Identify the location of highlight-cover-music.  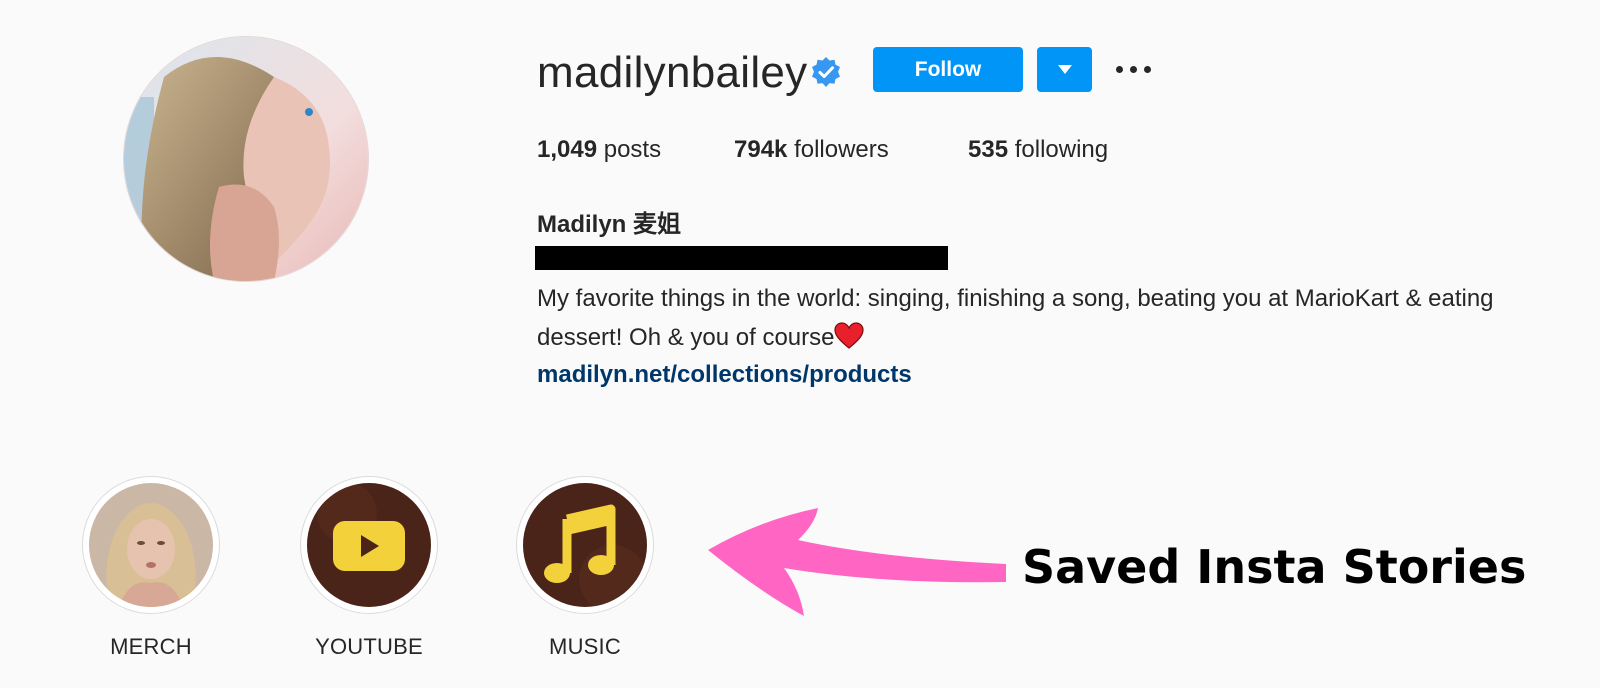
(585, 545).